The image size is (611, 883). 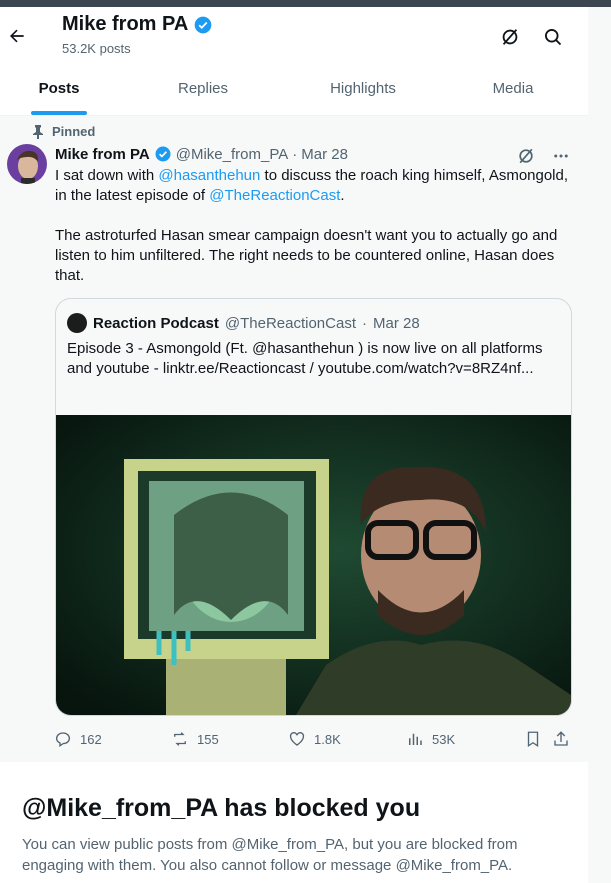 I want to click on post-date: Mar 28, so click(x=324, y=154).